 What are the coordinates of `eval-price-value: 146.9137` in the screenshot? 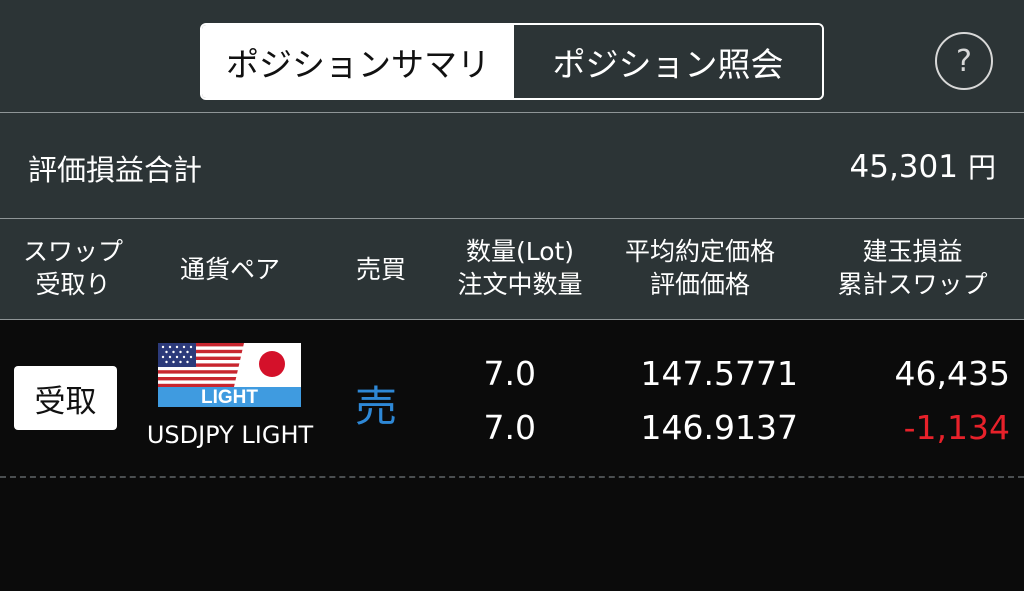 It's located at (719, 427).